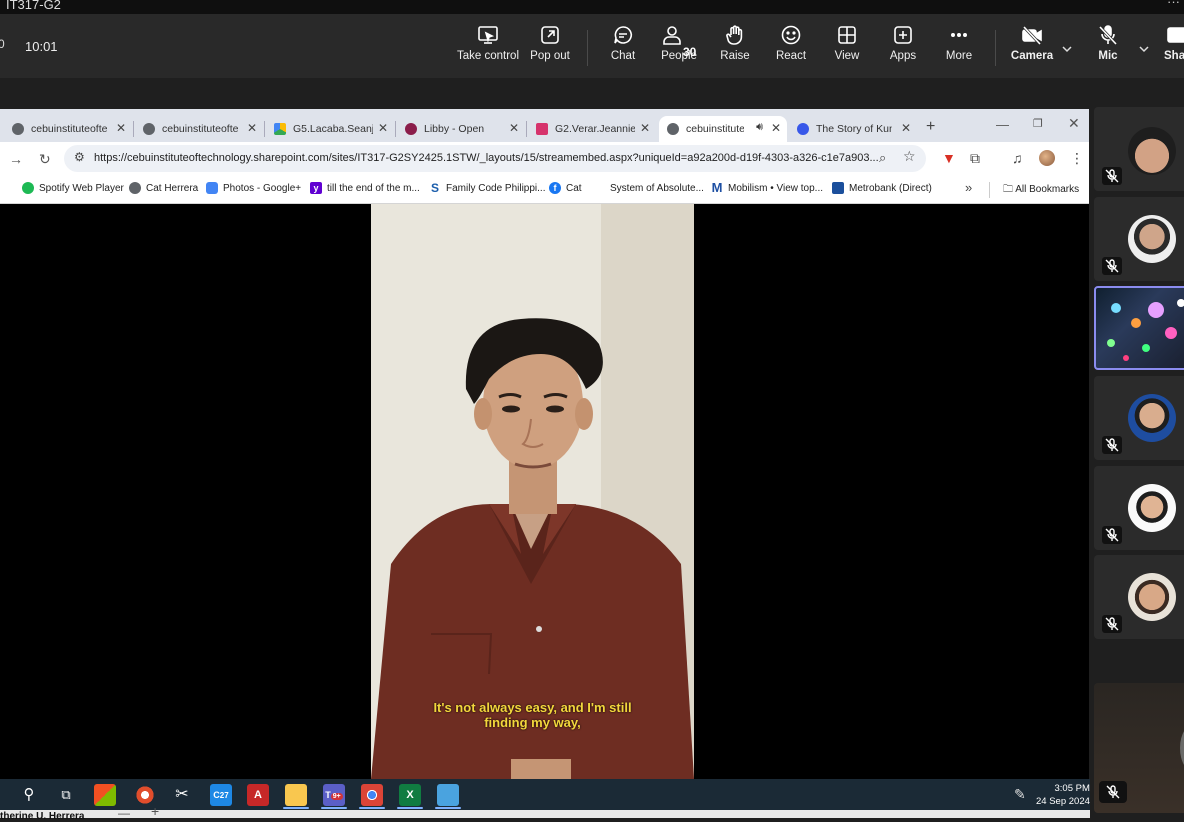 This screenshot has height=822, width=1184. Describe the element at coordinates (105, 795) in the screenshot. I see `photos-app-icon` at that location.